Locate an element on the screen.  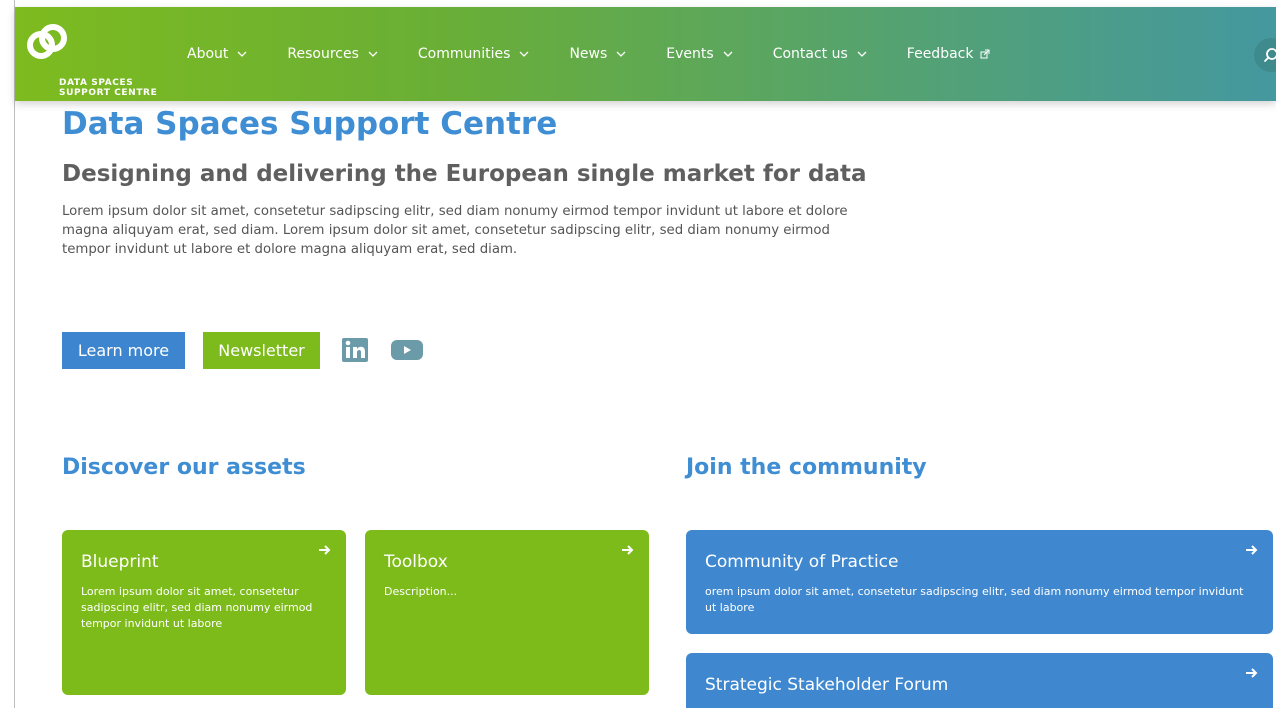
community-heading: Join the community is located at coordinates (806, 467).